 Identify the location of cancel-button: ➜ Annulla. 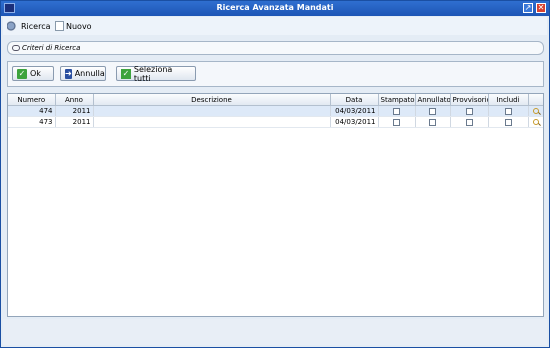
(83, 73).